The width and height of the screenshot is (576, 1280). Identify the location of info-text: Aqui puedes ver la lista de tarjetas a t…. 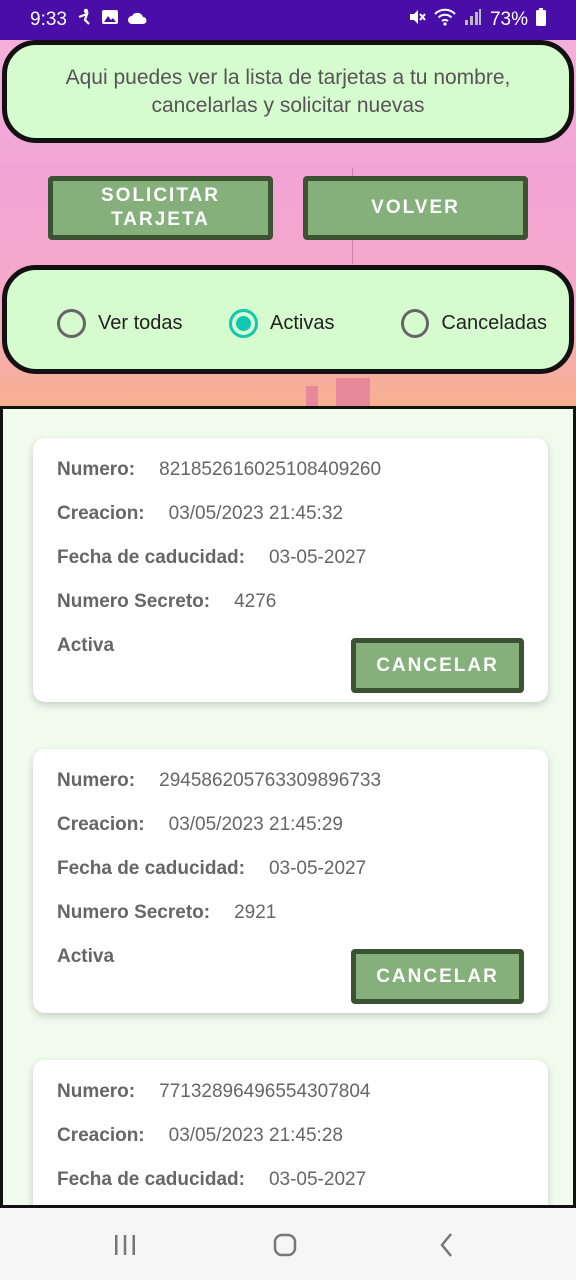
(288, 91).